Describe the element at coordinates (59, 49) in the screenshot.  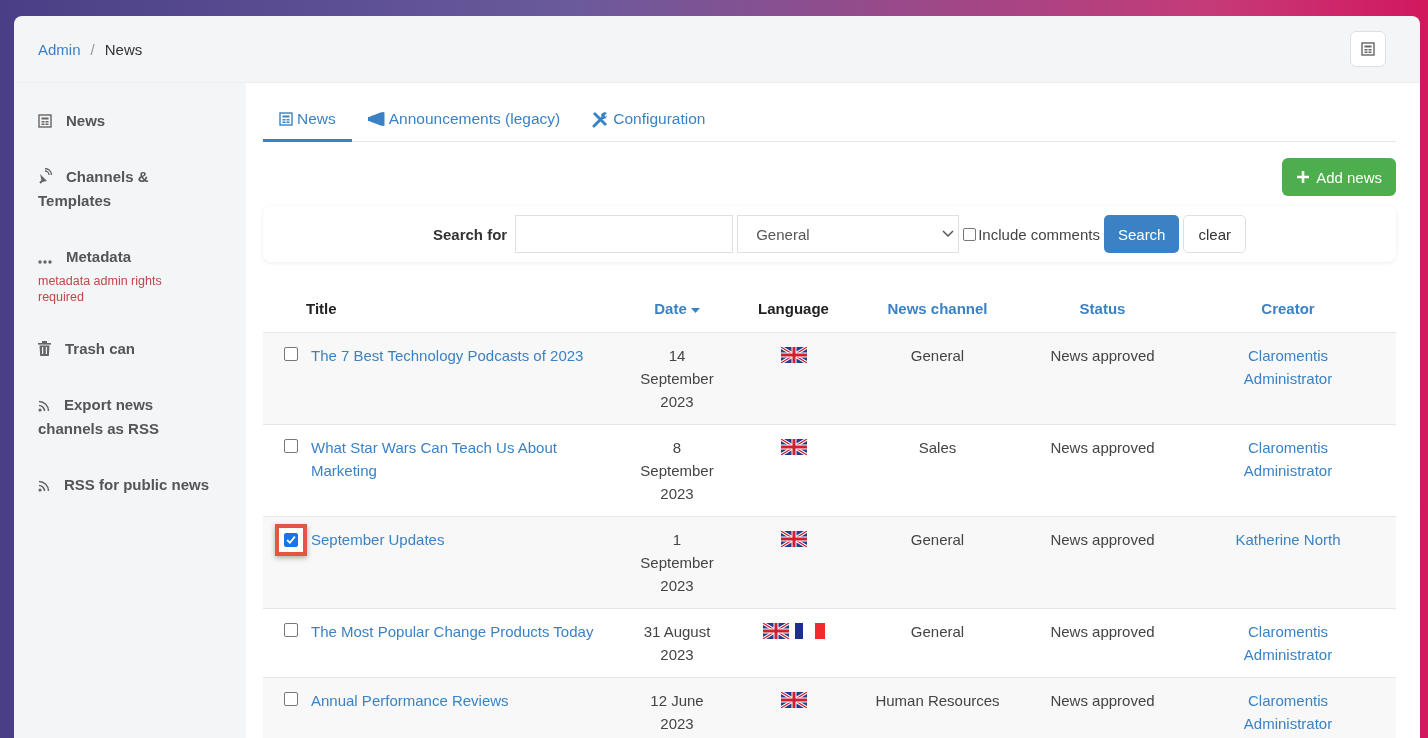
I see `breadcrumb-link: Admin` at that location.